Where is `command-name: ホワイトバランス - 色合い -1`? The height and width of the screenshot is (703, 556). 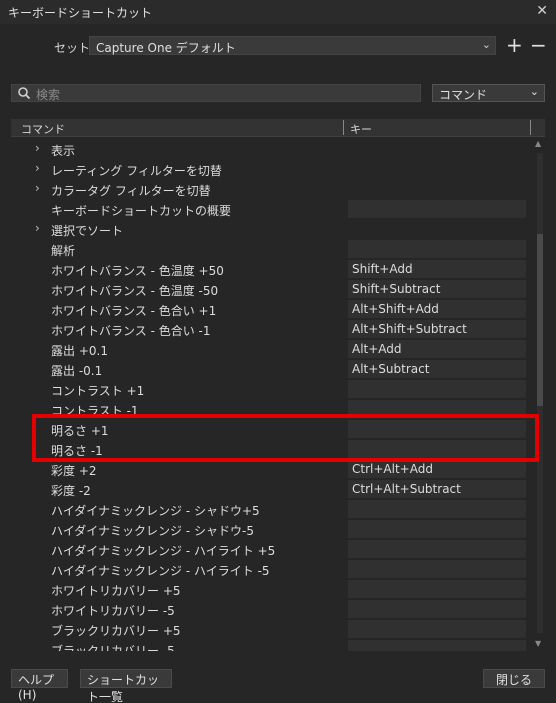 command-name: ホワイトバランス - 色合い -1 is located at coordinates (131, 331).